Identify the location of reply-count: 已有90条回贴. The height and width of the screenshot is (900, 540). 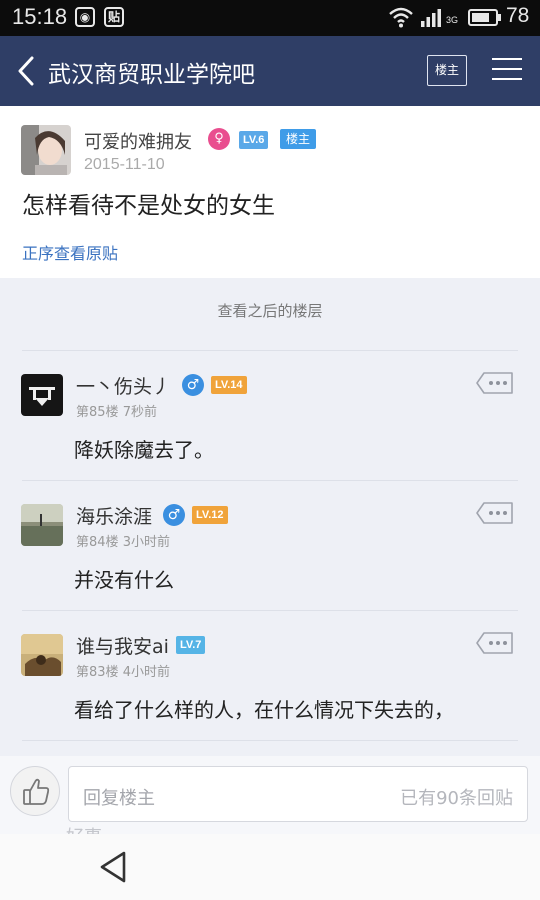
(456, 798).